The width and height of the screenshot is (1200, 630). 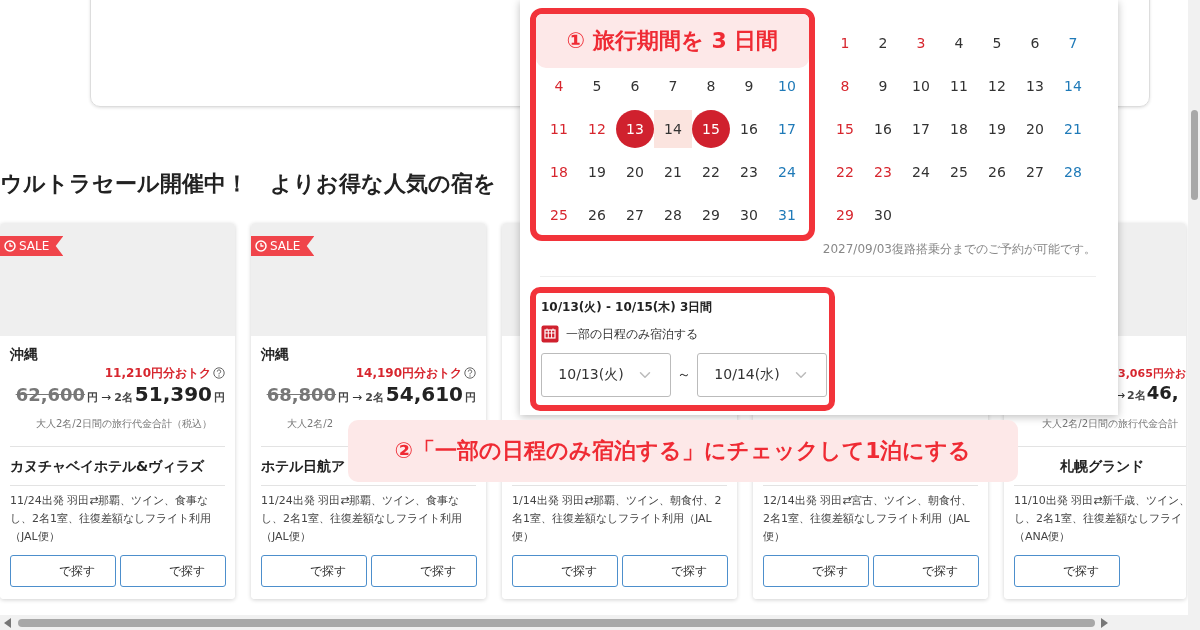 What do you see at coordinates (310, 424) in the screenshot?
I see `price-caption: 大人2名/2` at bounding box center [310, 424].